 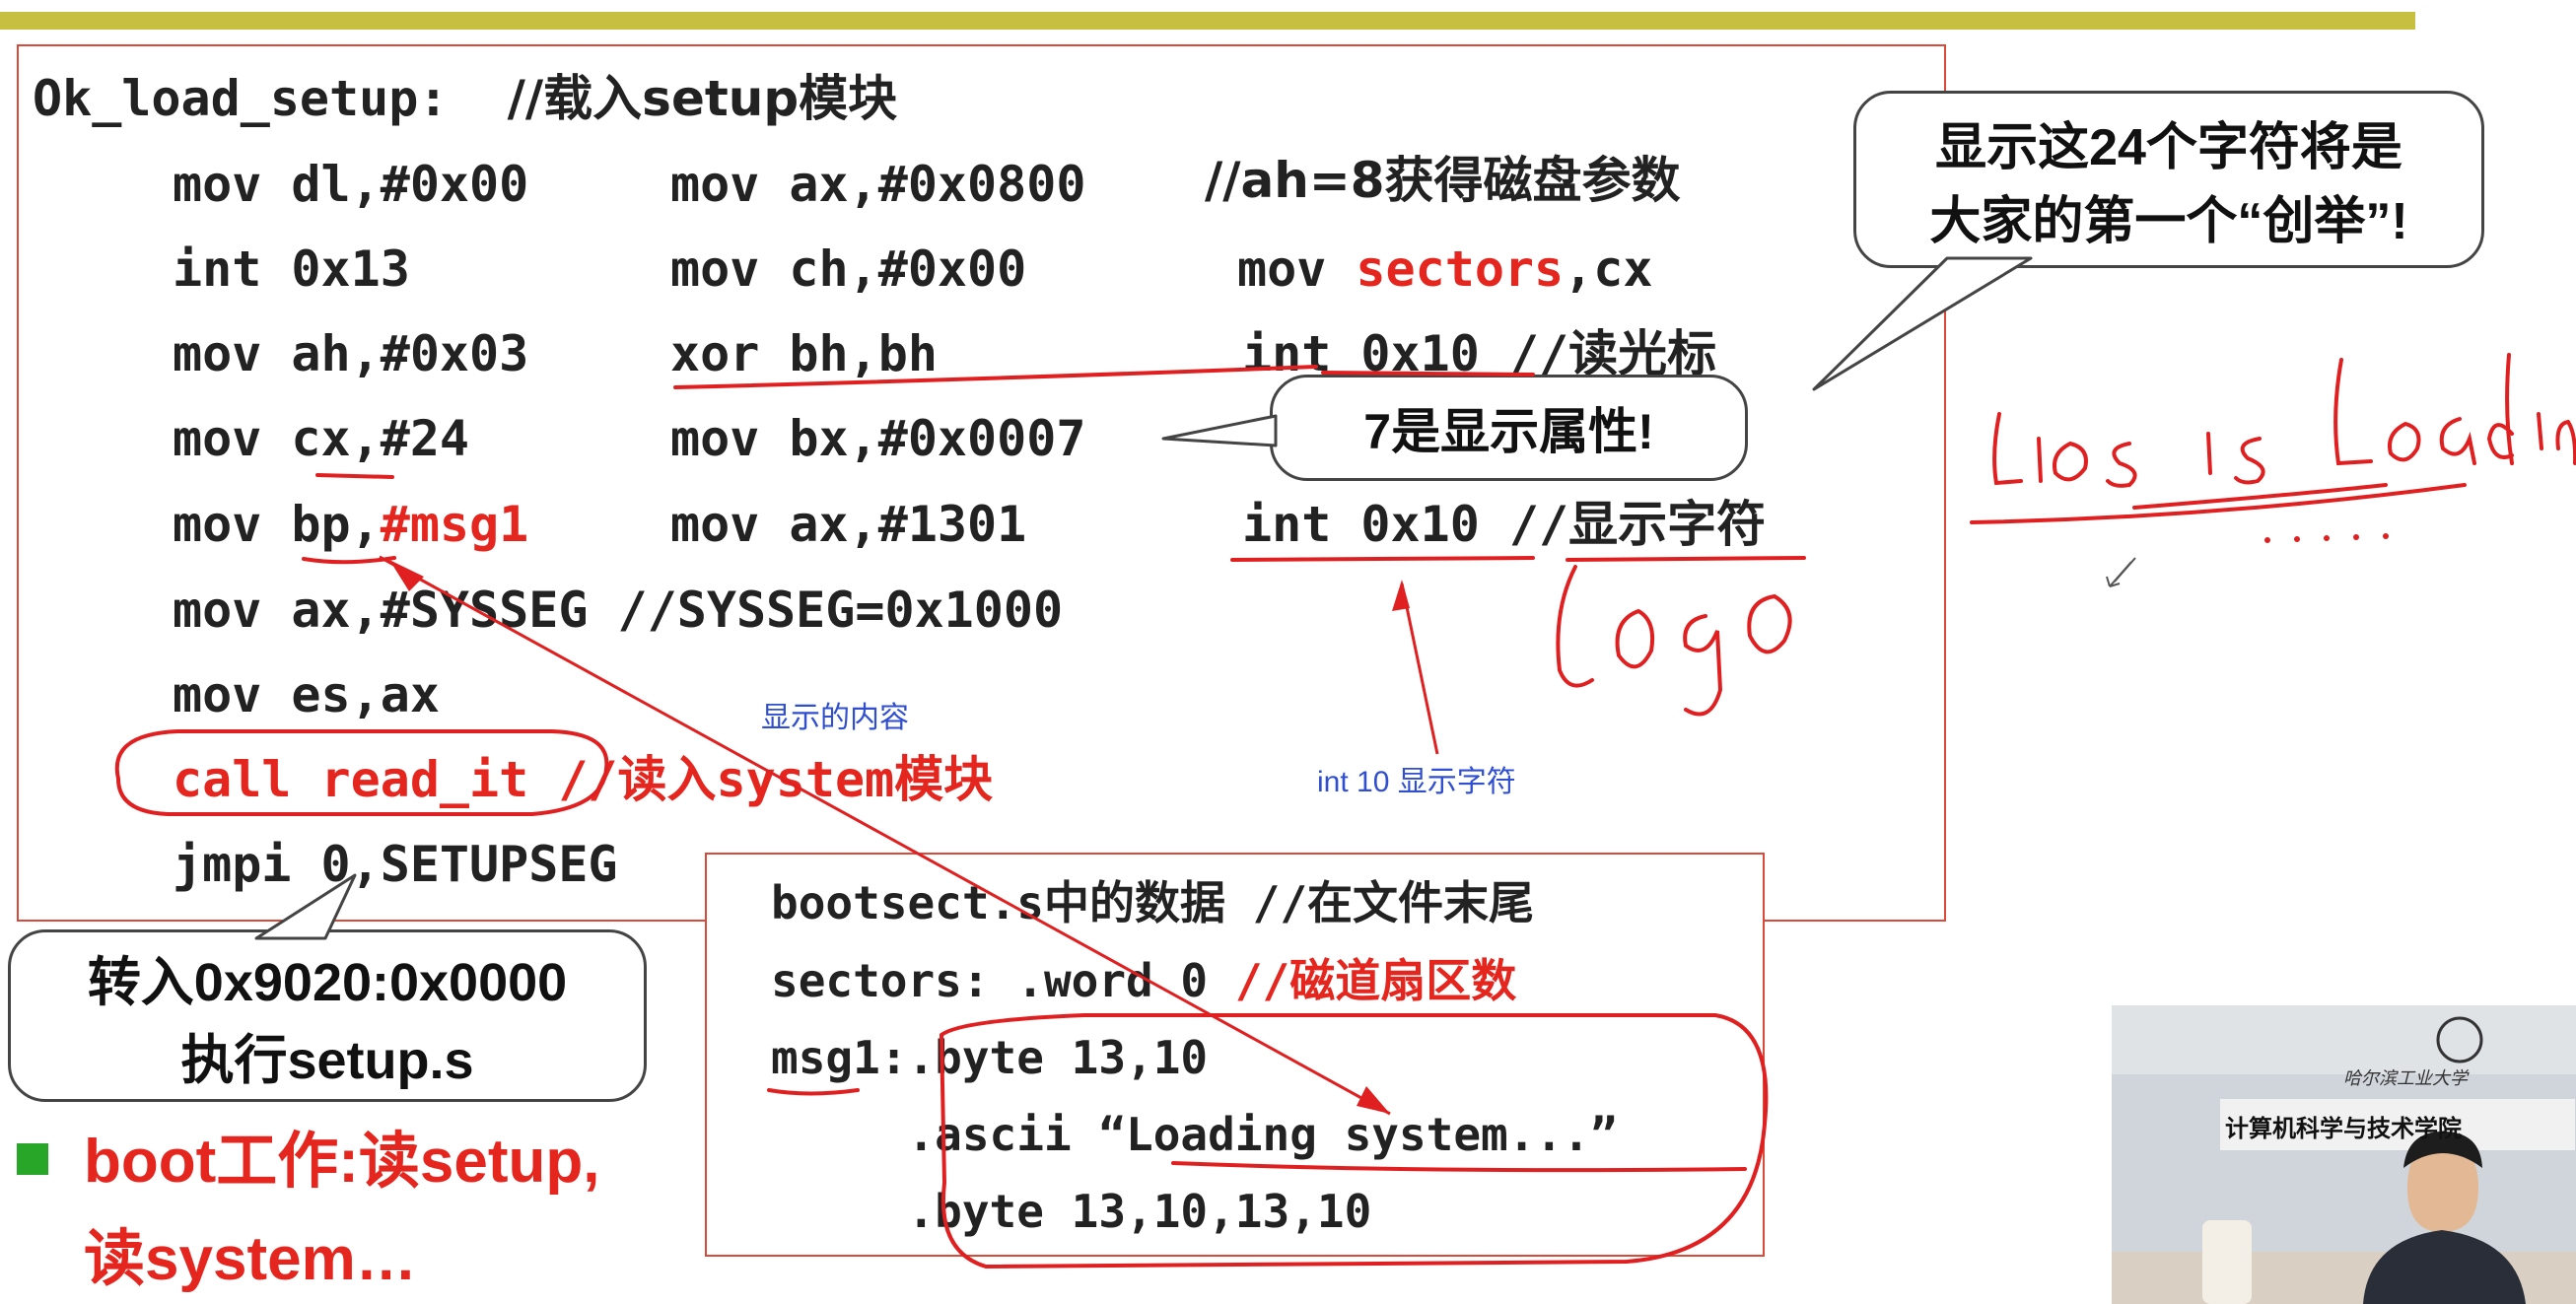 I want to click on msg1-data-circle, so click(x=1354, y=1141).